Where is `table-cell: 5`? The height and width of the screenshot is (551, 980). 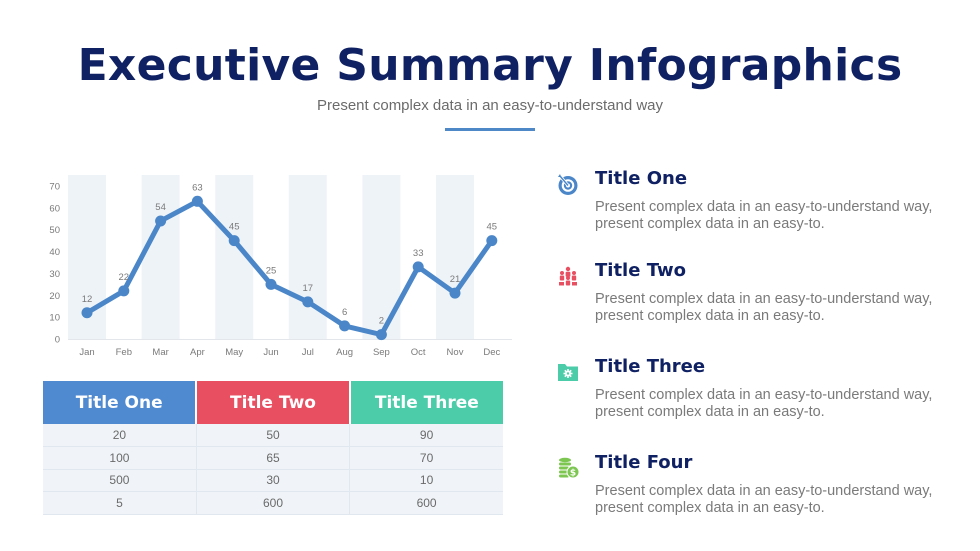
table-cell: 5 is located at coordinates (120, 503).